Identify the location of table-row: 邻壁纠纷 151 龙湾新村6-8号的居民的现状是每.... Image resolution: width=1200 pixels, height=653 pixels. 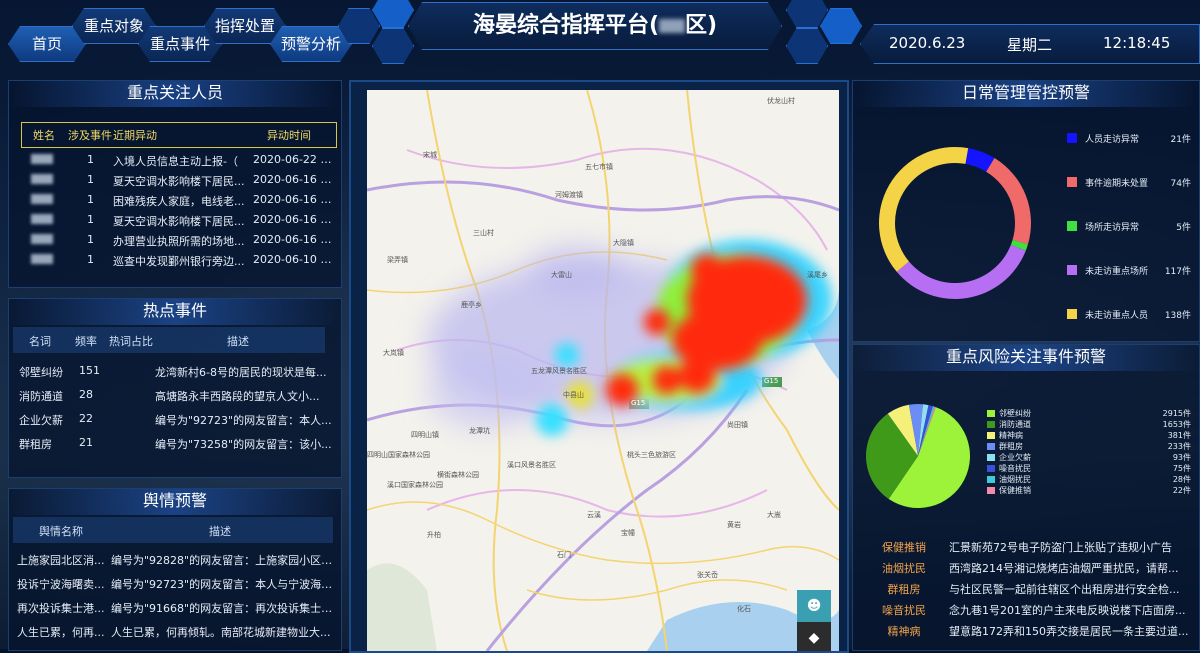
(175, 371).